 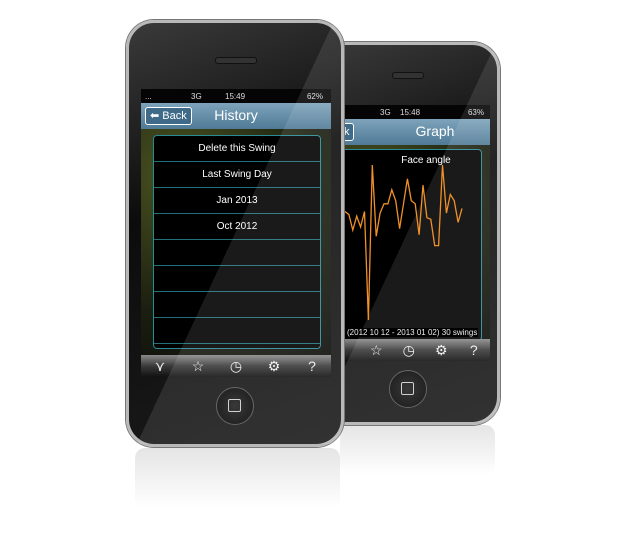 What do you see at coordinates (237, 149) in the screenshot?
I see `list-item: Delete this Swing` at bounding box center [237, 149].